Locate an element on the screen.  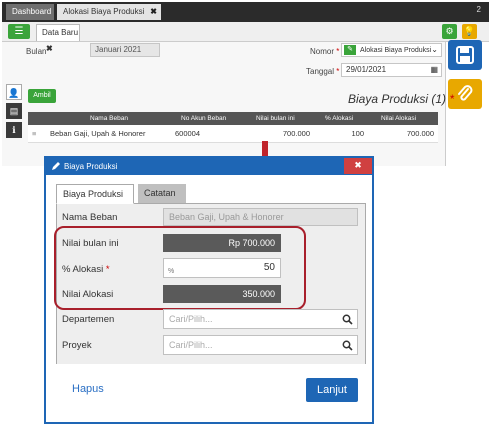
col-nilai-alokasi: Nilai Alokasi is located at coordinates (399, 118).